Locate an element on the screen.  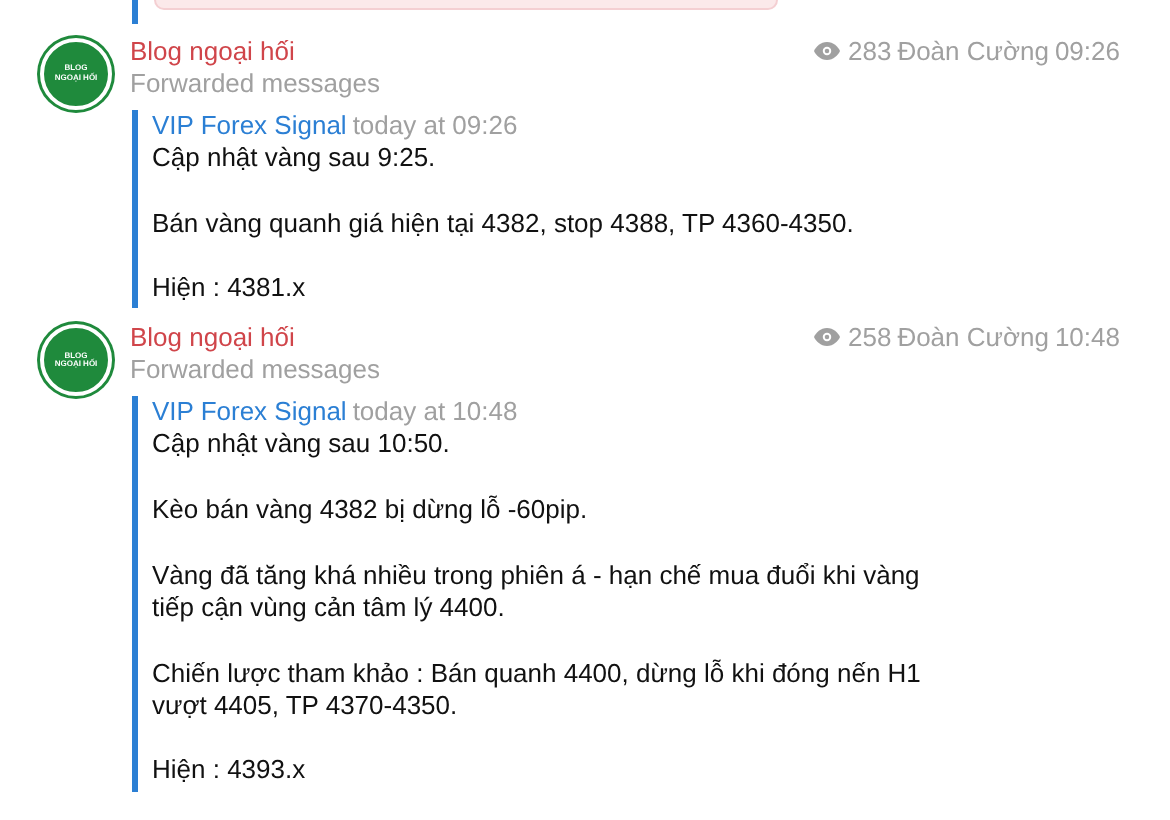
view-count: 258 is located at coordinates (869, 337).